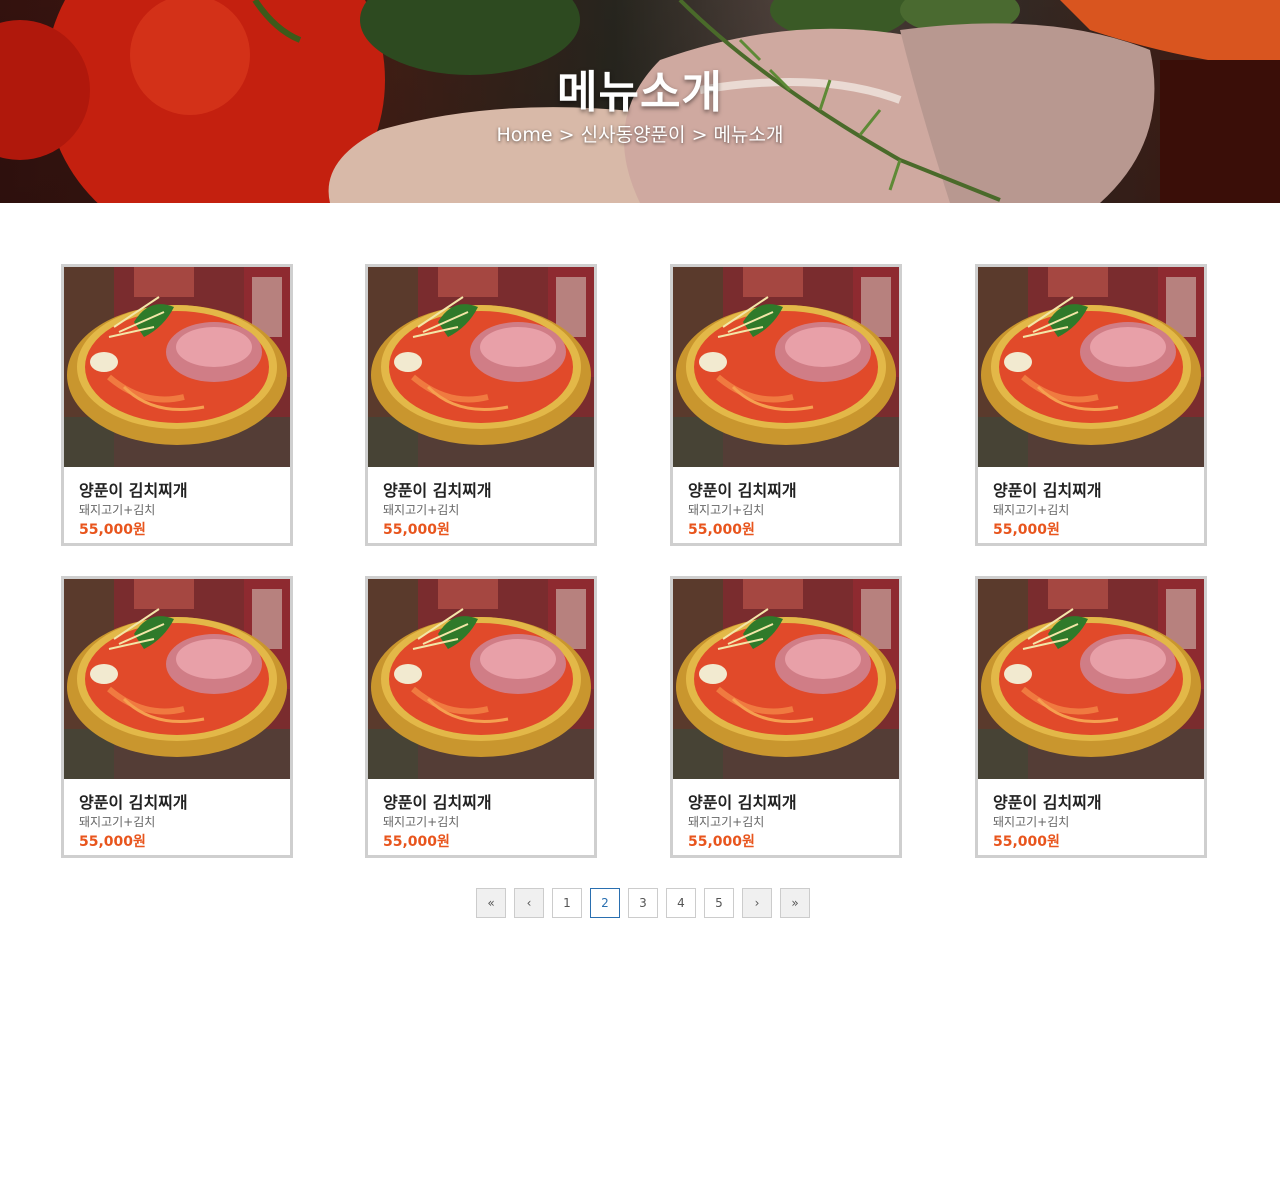 This screenshot has height=1201, width=1280. I want to click on breadcrumb: Home > 신사동양푼이 > 메뉴소개, so click(640, 133).